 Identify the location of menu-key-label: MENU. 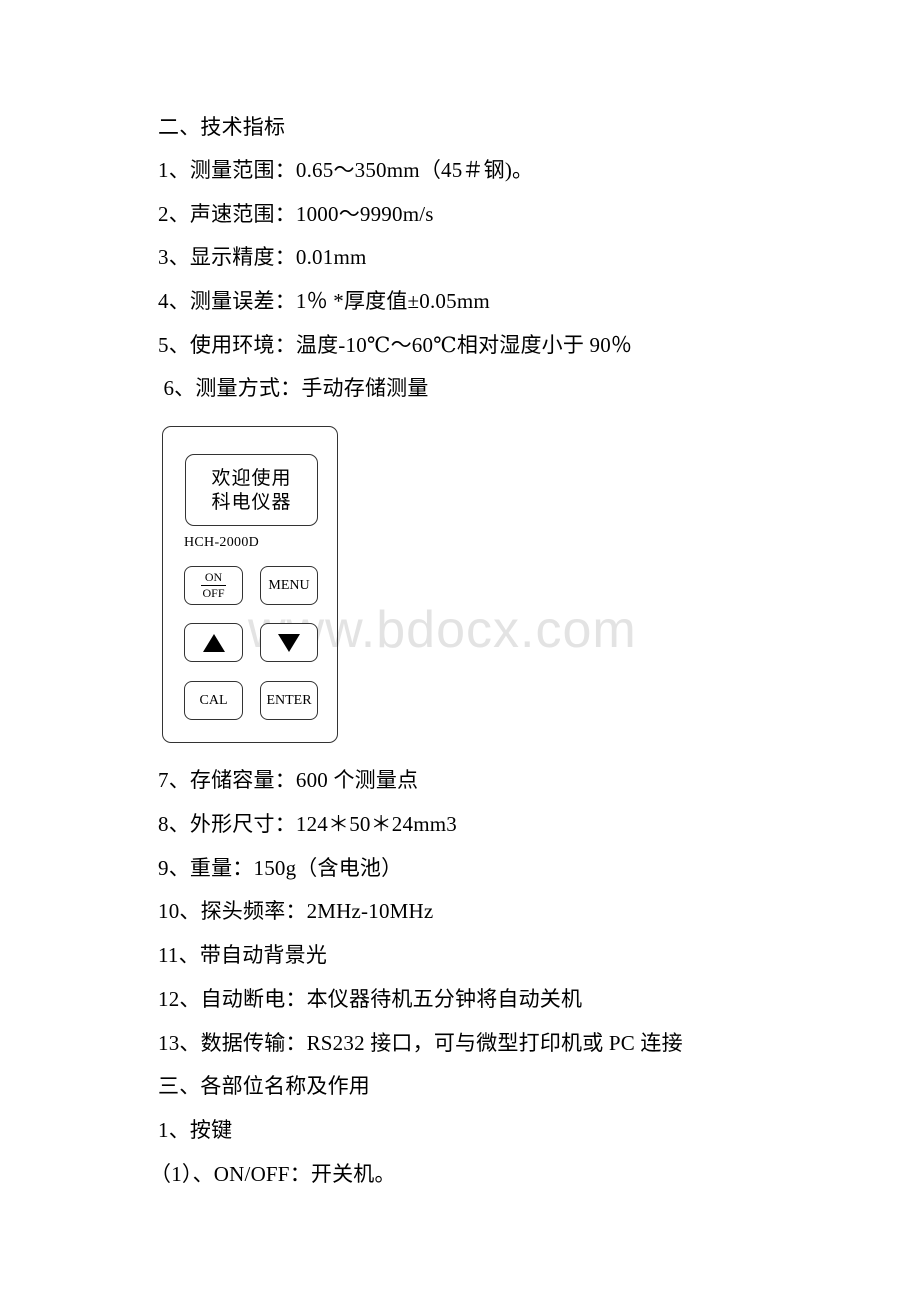
(289, 585).